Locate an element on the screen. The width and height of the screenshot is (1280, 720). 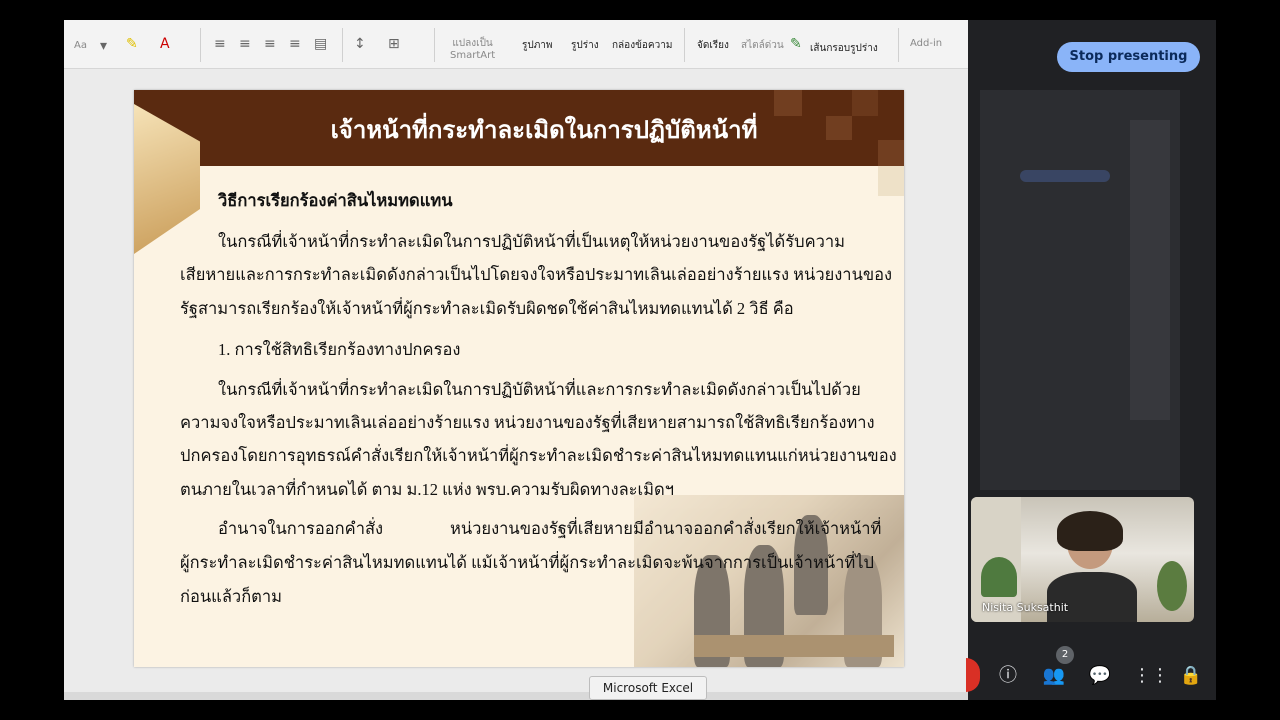
chevron-down-icon: ▾ is located at coordinates (103, 46).